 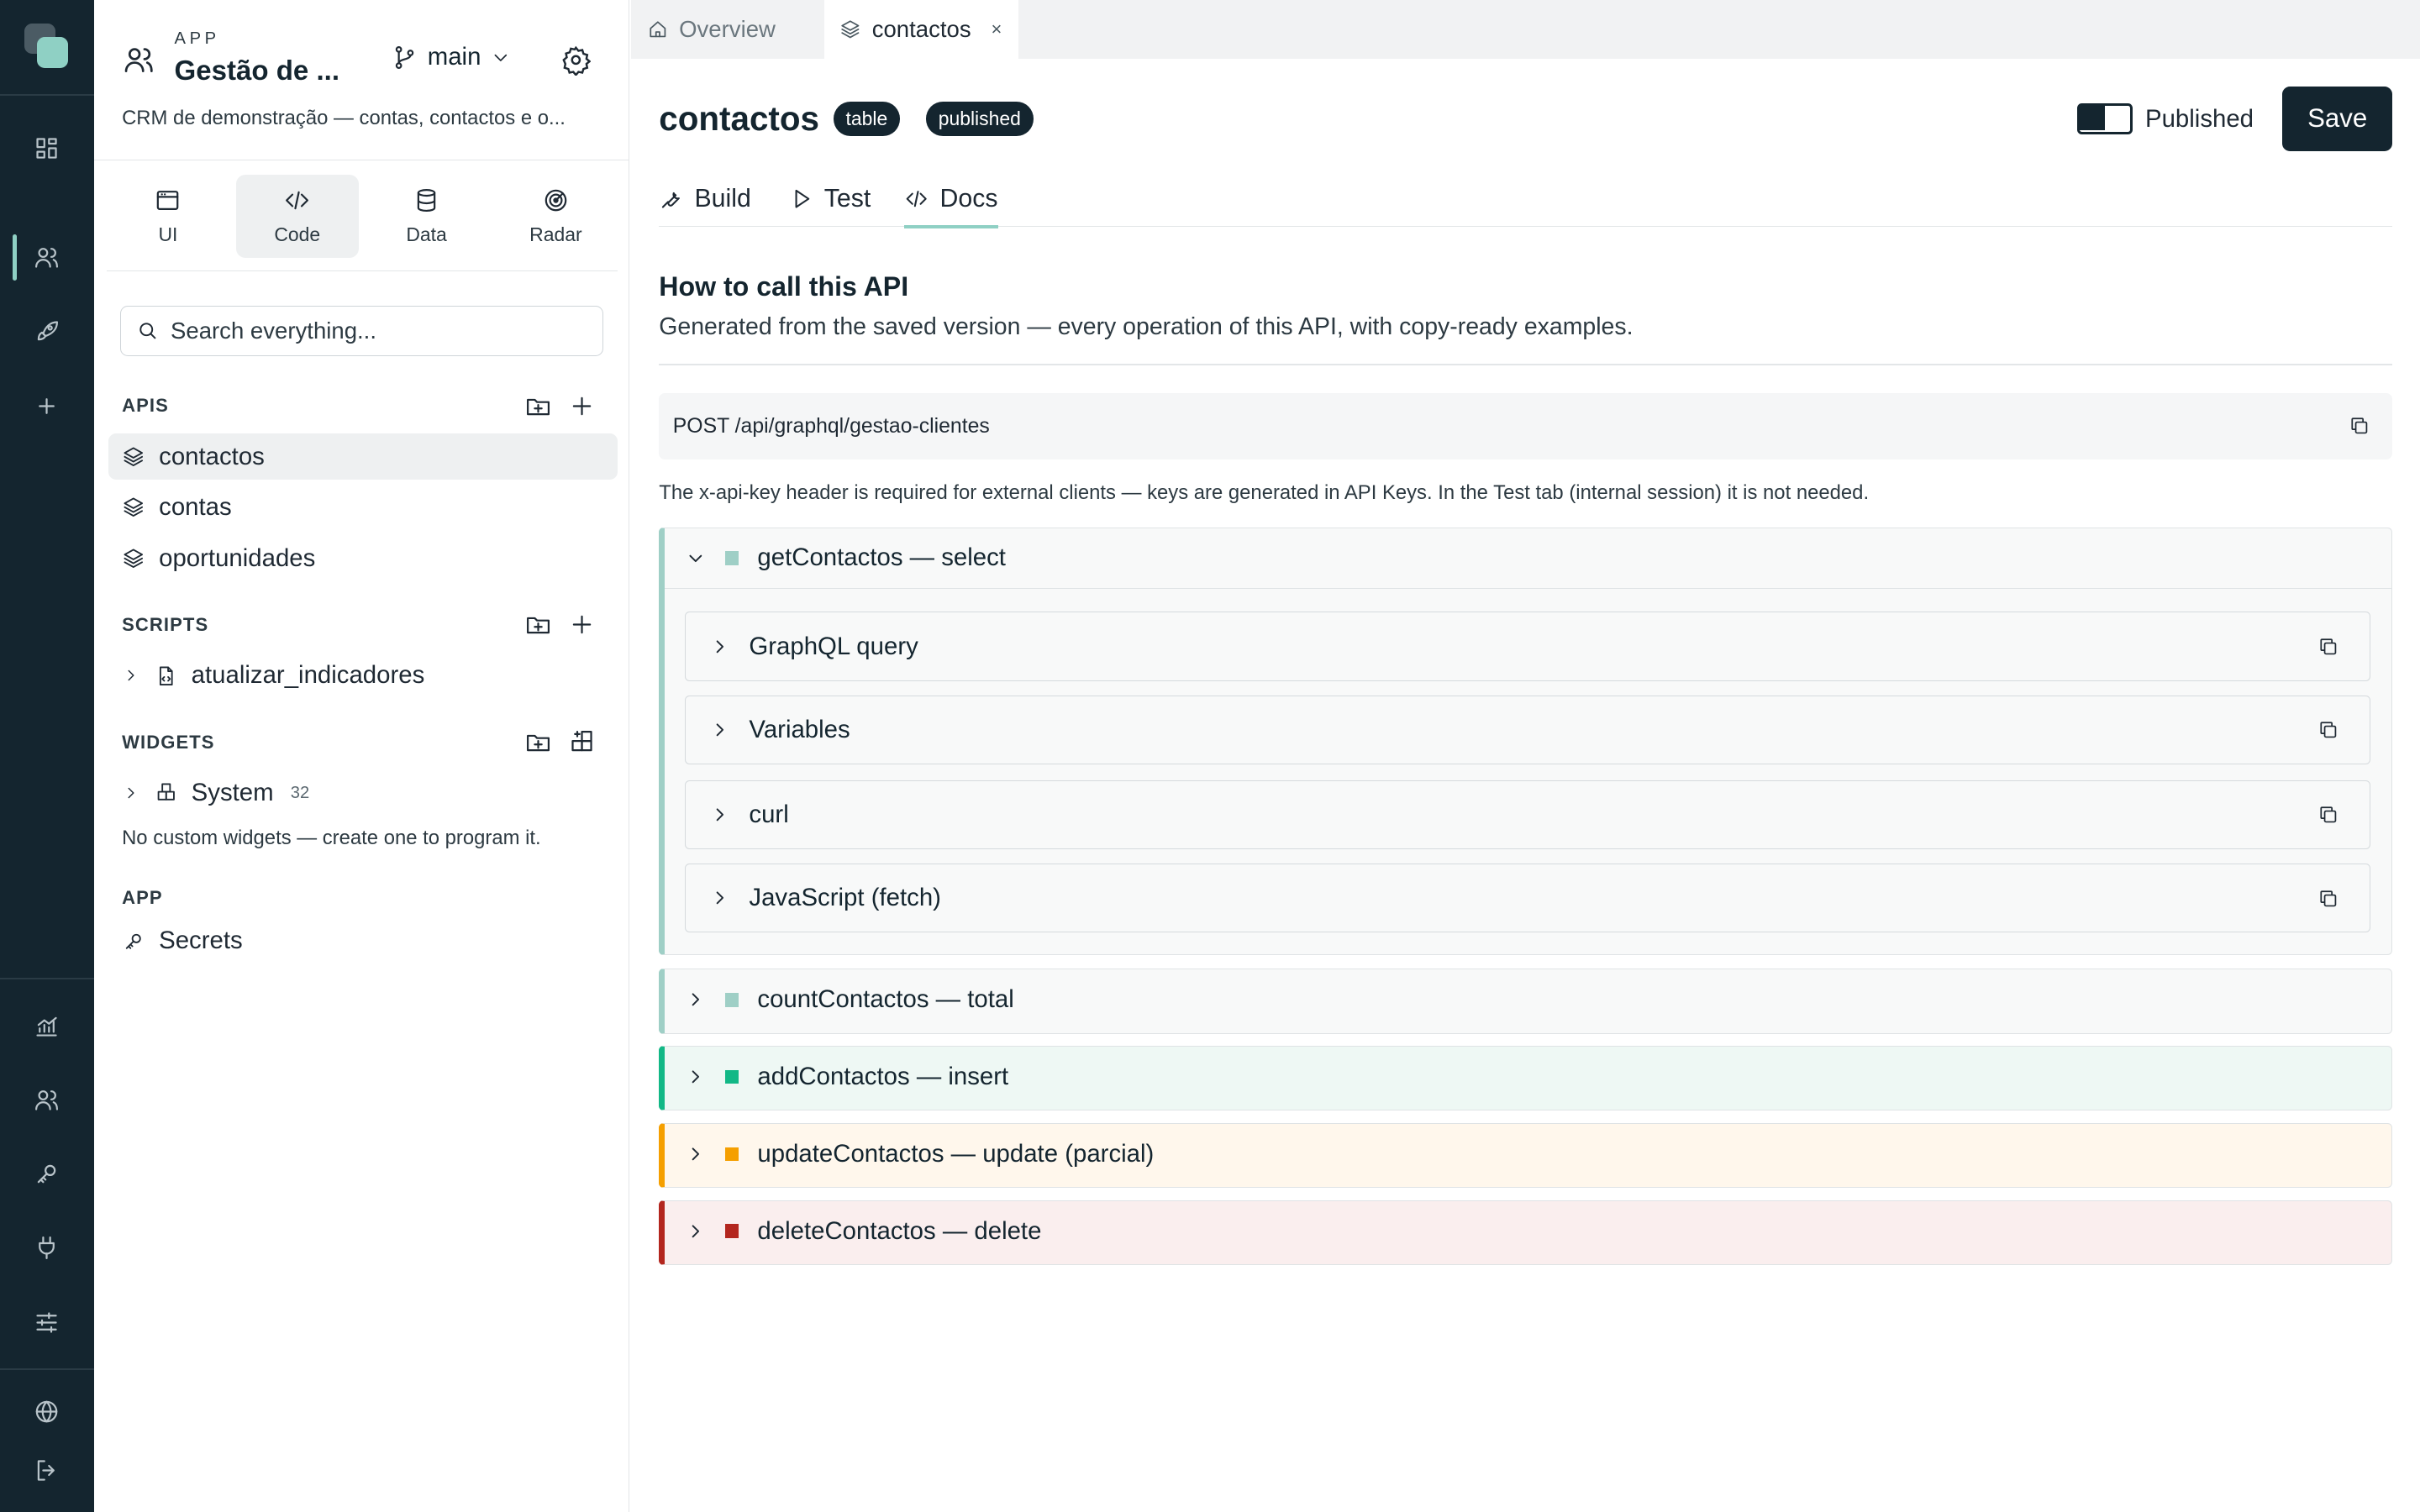 I want to click on add-api-icon, so click(x=582, y=406).